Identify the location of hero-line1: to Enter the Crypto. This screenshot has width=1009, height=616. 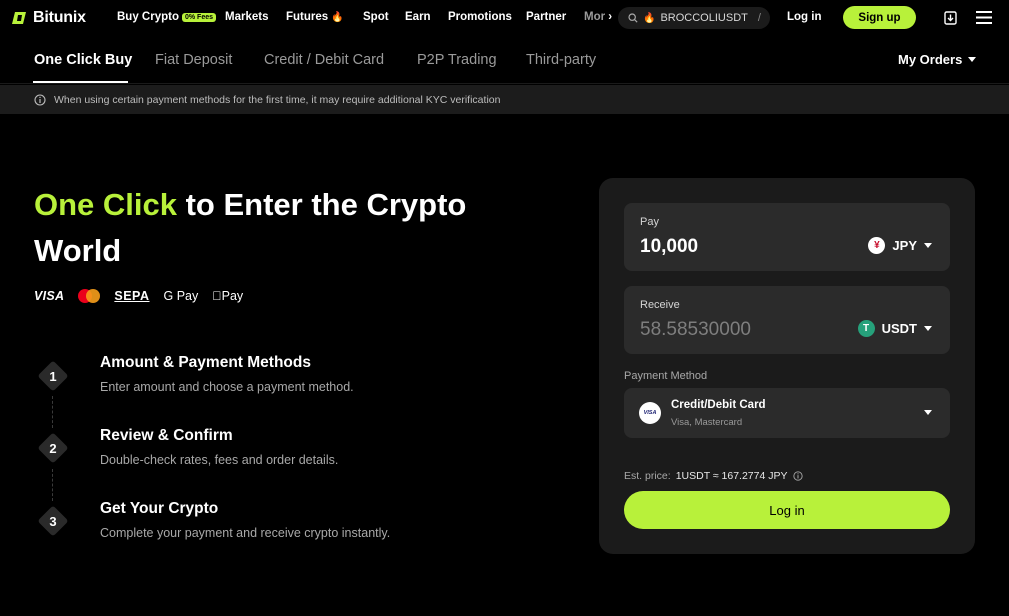
(322, 204).